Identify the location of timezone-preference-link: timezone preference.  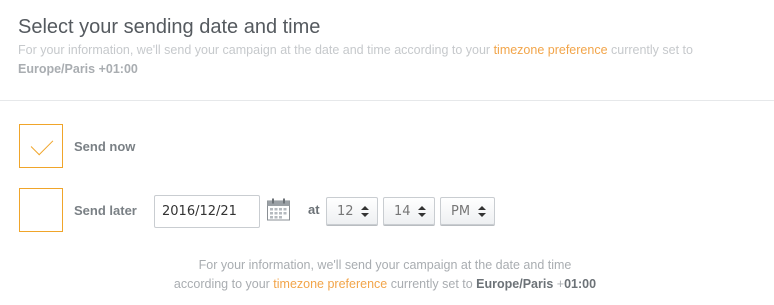
(551, 50).